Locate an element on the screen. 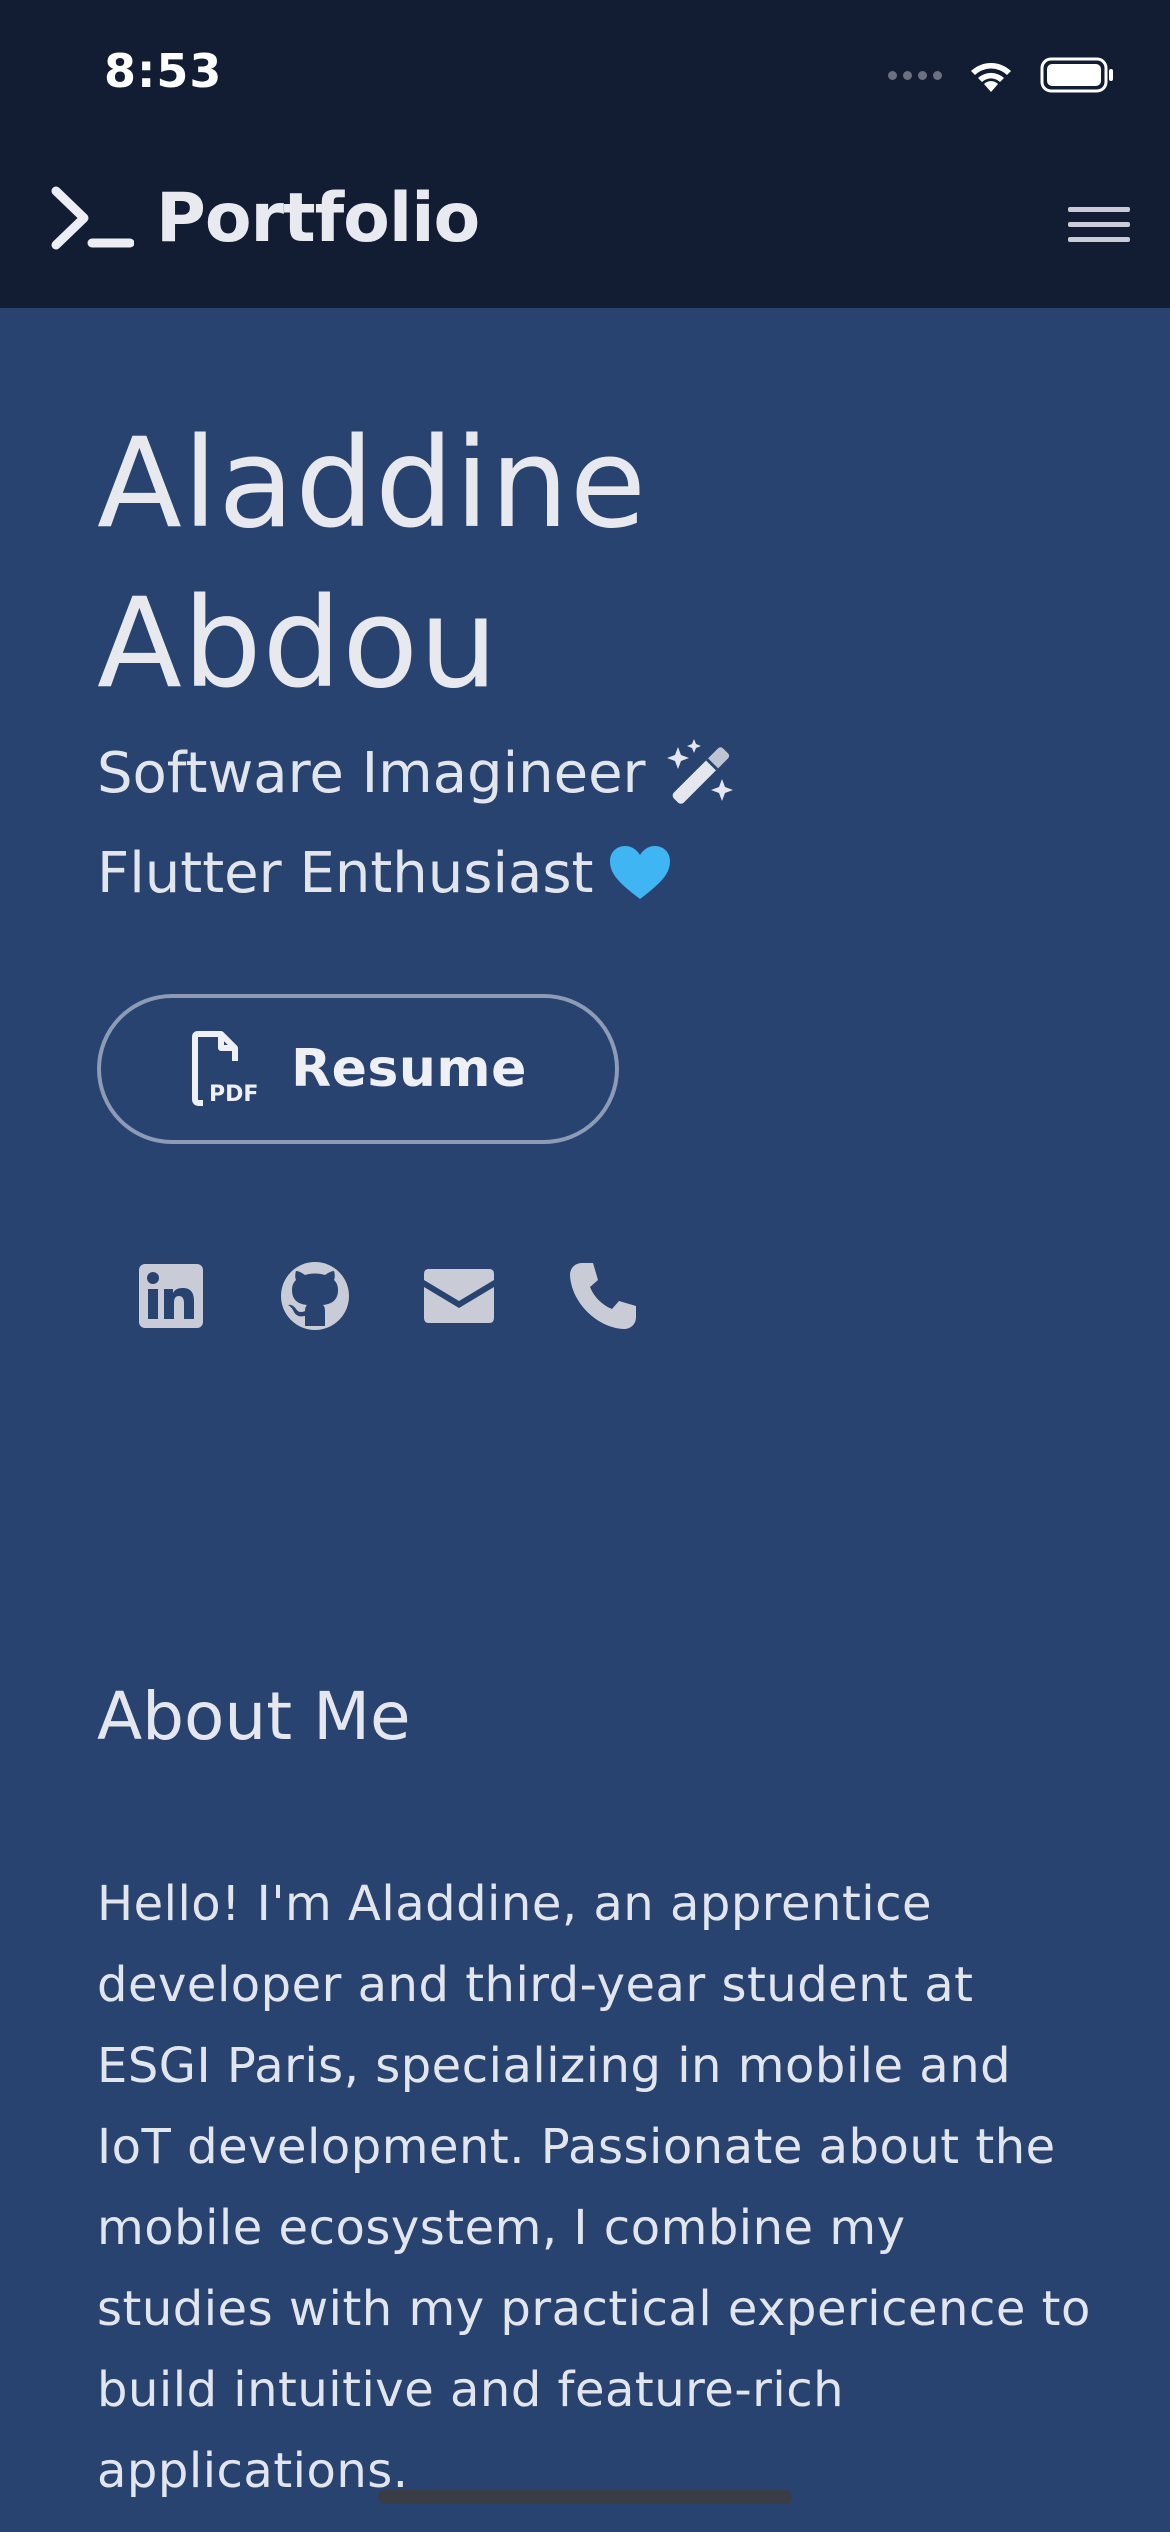 The height and width of the screenshot is (2532, 1170). hero-name: Aladdine Abdou is located at coordinates (597, 564).